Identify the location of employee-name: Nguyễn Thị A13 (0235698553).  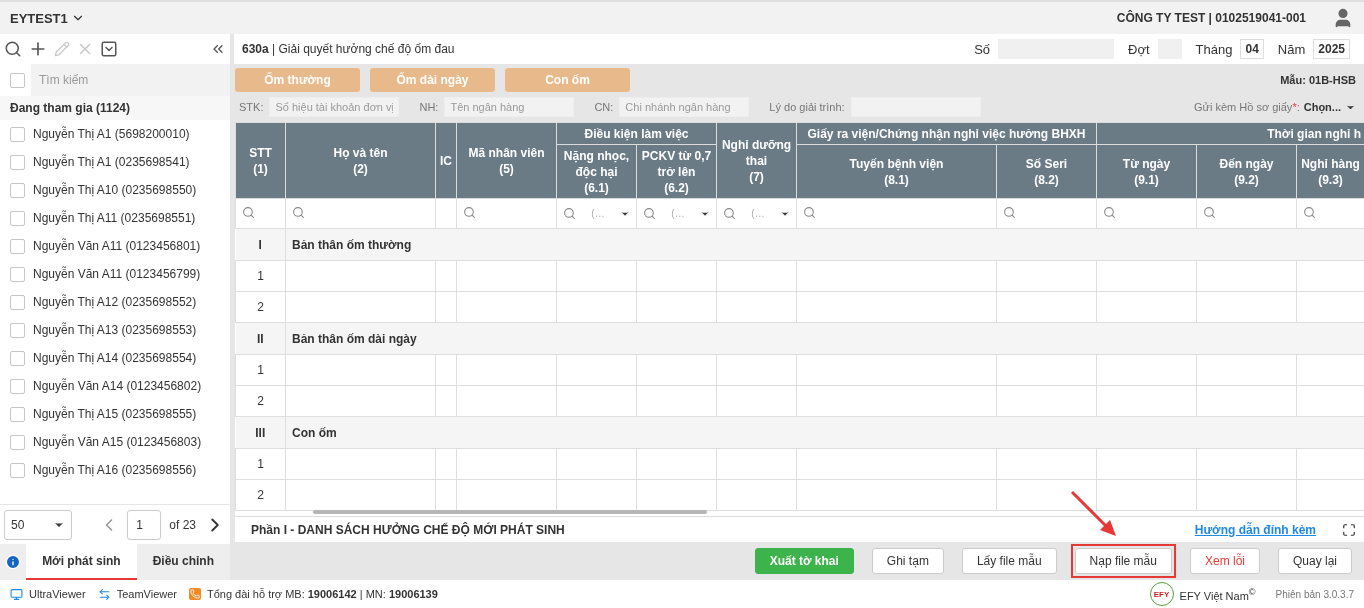
(115, 330).